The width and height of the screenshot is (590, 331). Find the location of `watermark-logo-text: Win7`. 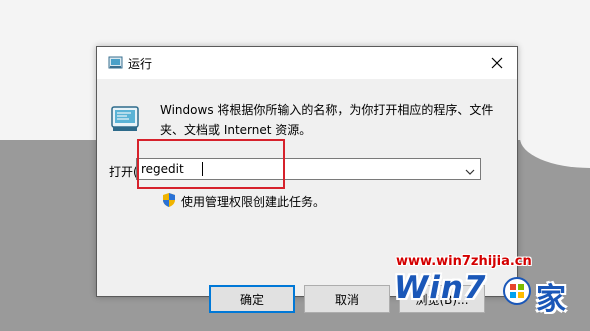

watermark-logo-text: Win7 is located at coordinates (440, 288).